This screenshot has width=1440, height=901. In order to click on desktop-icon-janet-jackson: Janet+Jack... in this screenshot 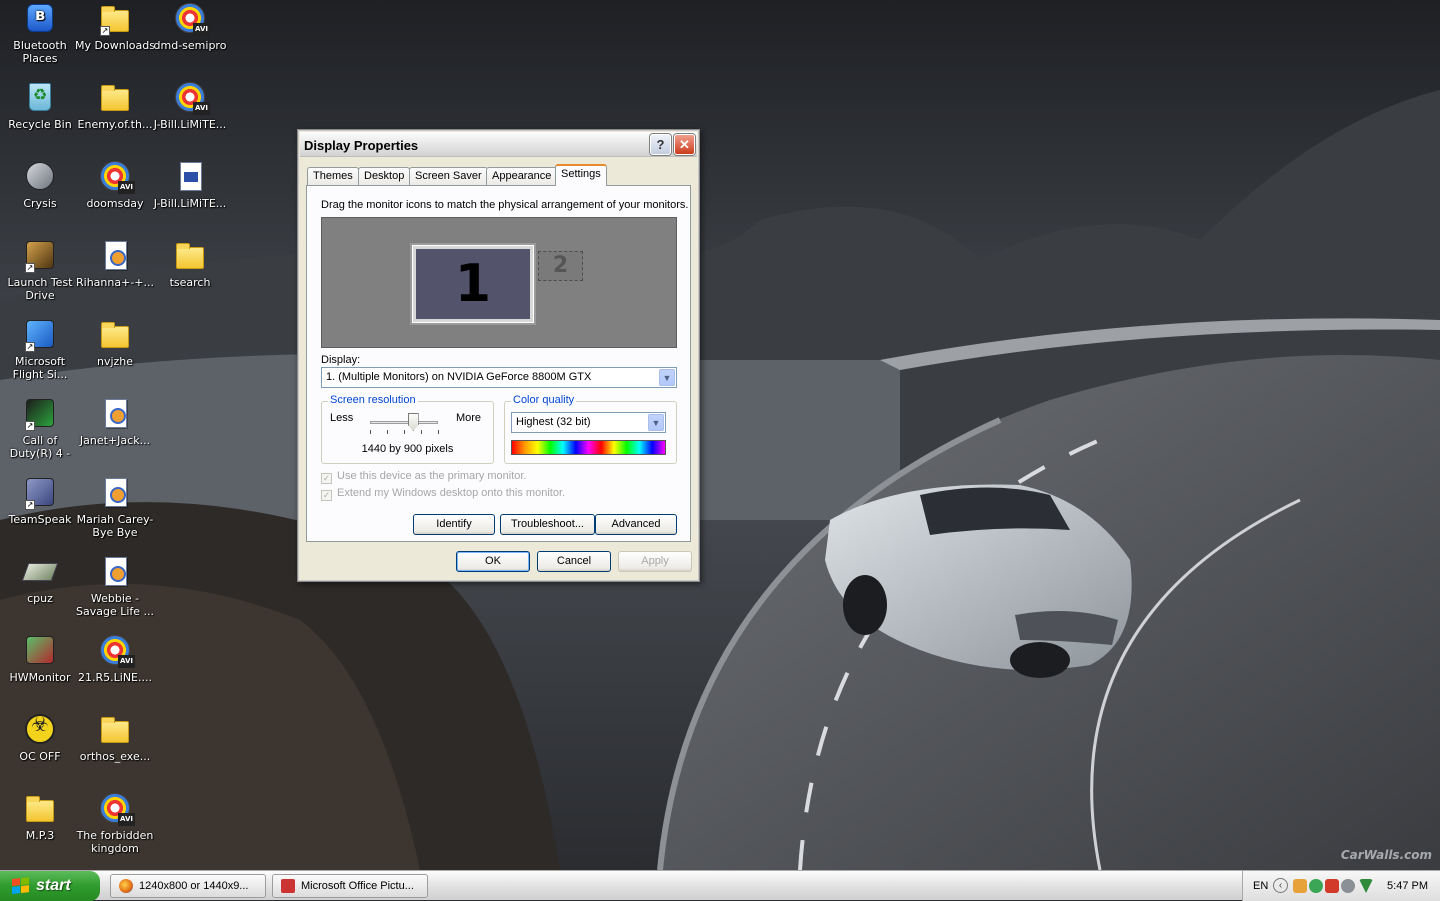, I will do `click(115, 422)`.